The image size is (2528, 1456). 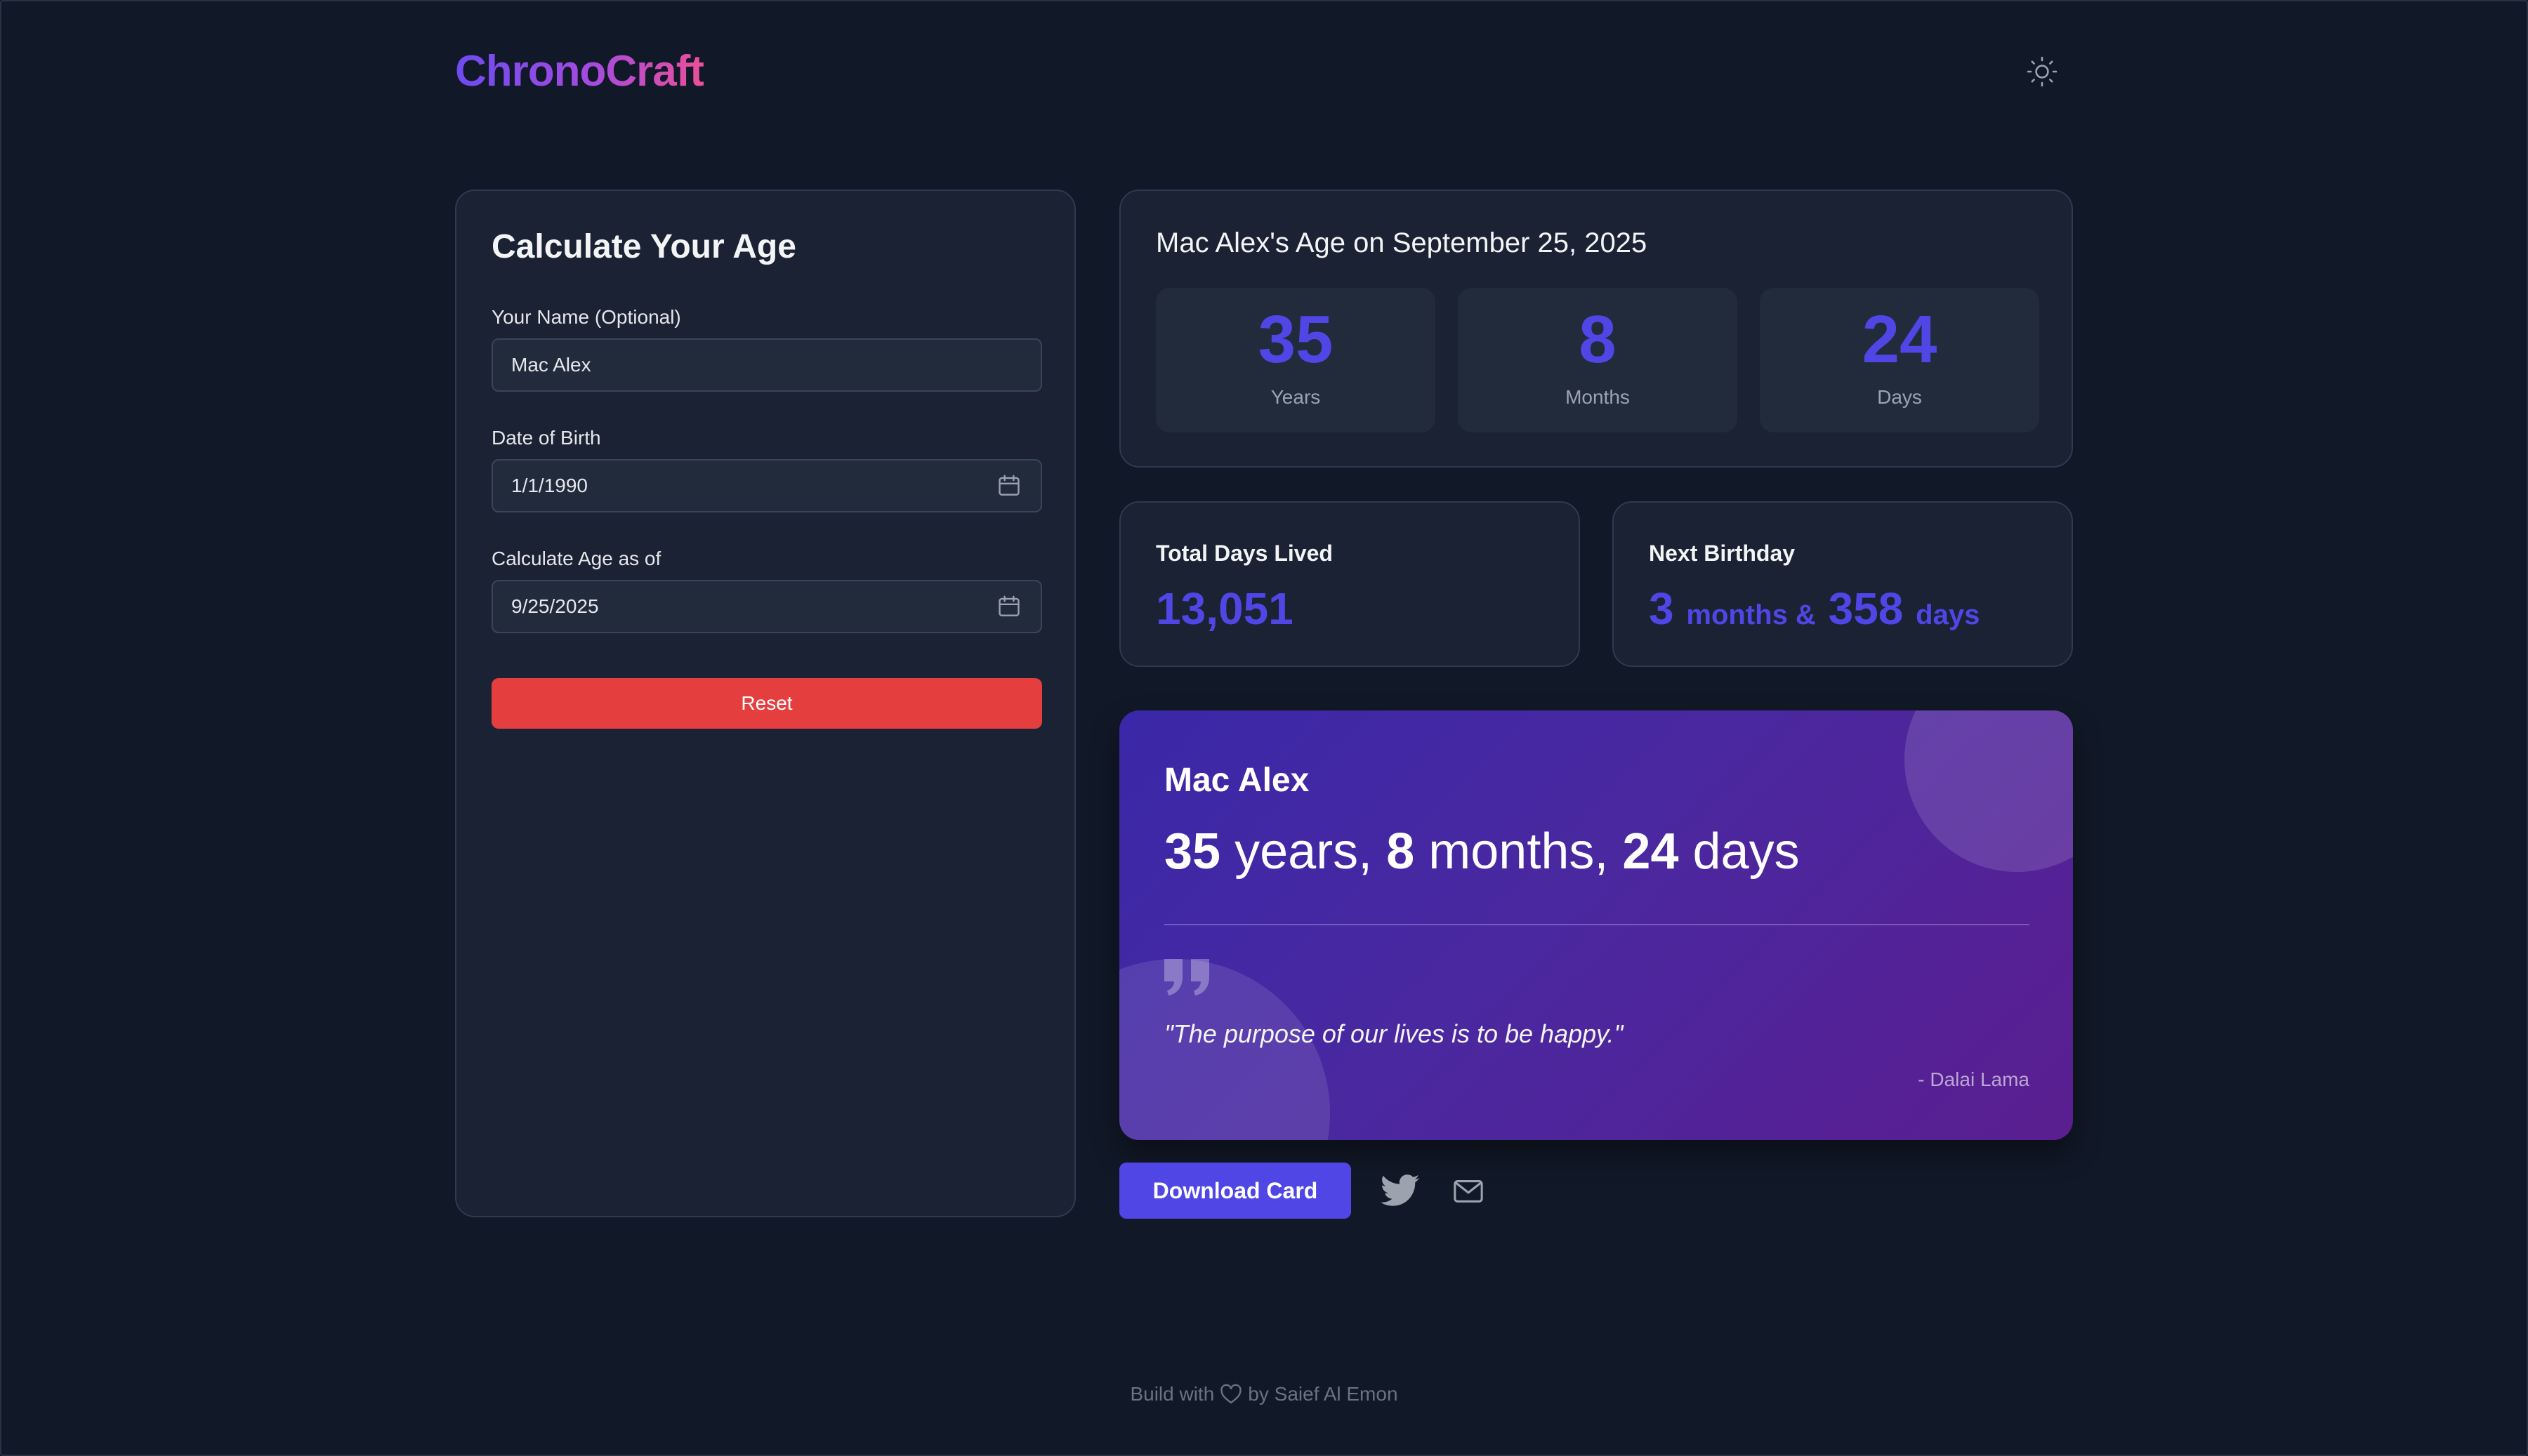 I want to click on years-stat: 35 Years, so click(x=1295, y=360).